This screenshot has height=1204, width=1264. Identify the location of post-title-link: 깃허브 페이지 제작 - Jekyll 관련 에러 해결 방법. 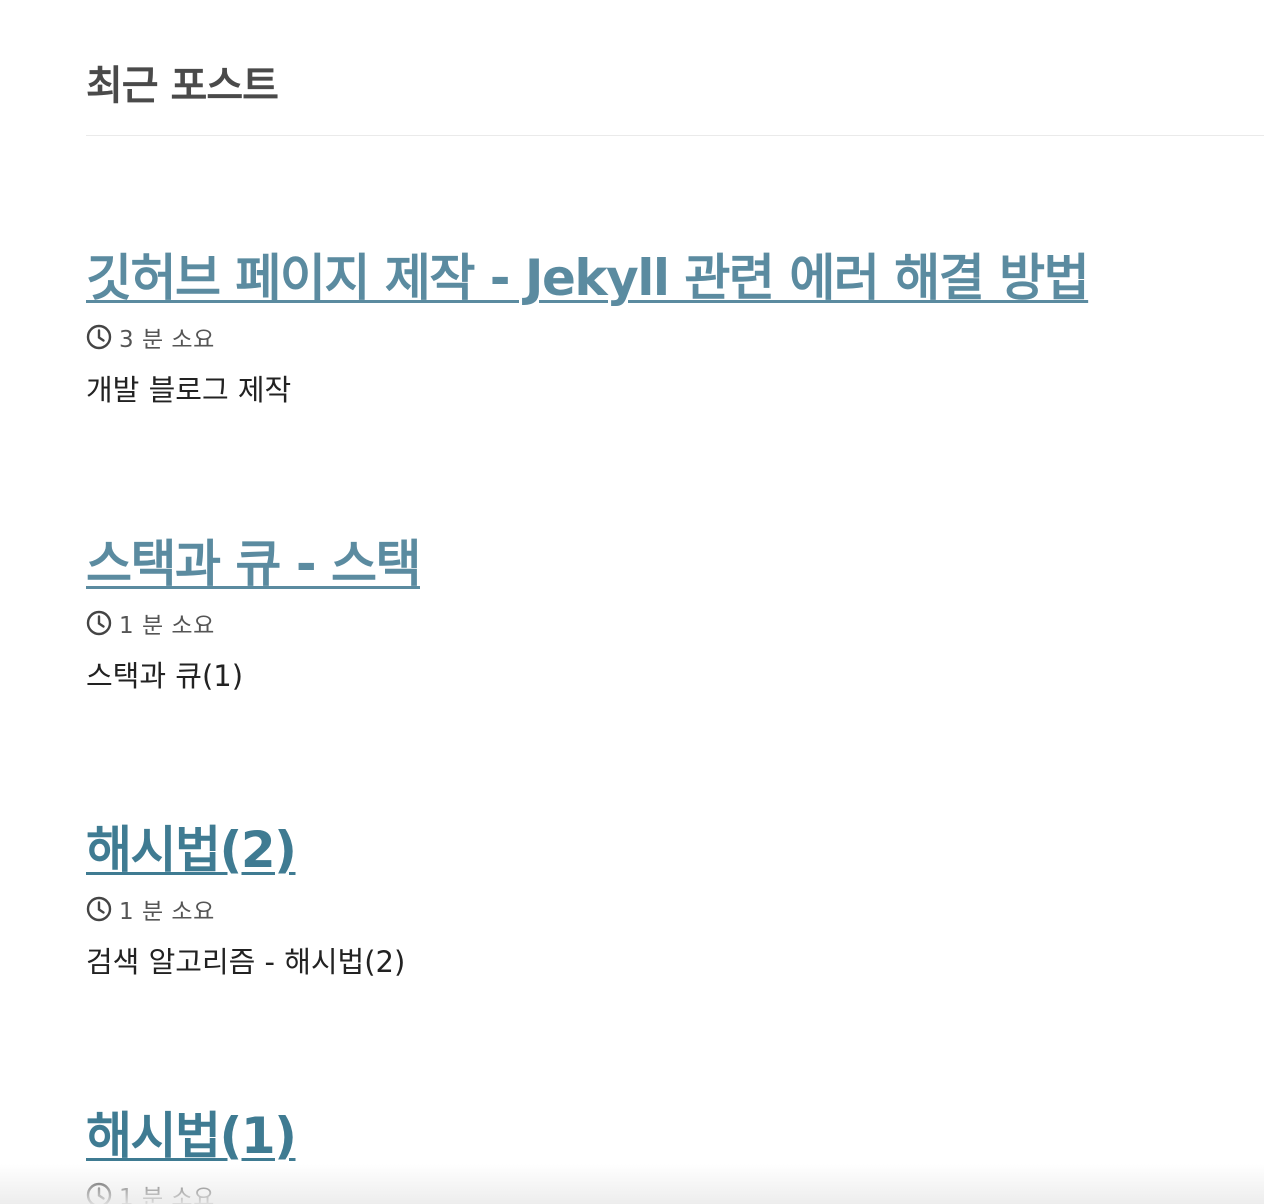
(588, 278).